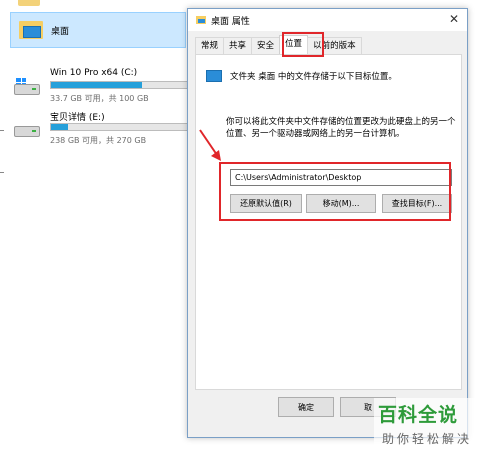  I want to click on watermark-subtitle: 助你轻松解决, so click(427, 439).